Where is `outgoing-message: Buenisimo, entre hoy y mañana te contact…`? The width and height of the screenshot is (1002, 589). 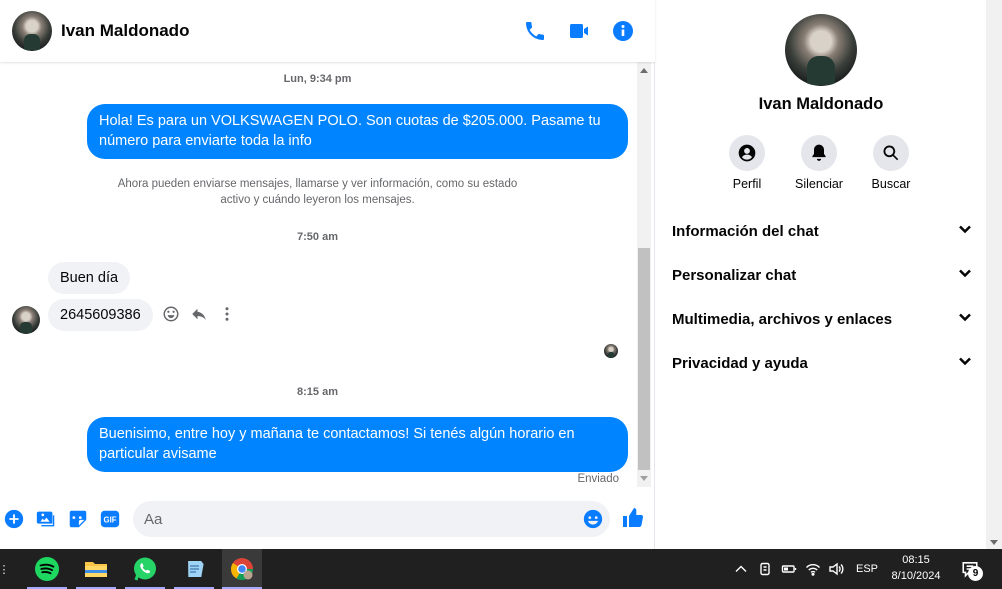 outgoing-message: Buenisimo, entre hoy y mañana te contact… is located at coordinates (357, 444).